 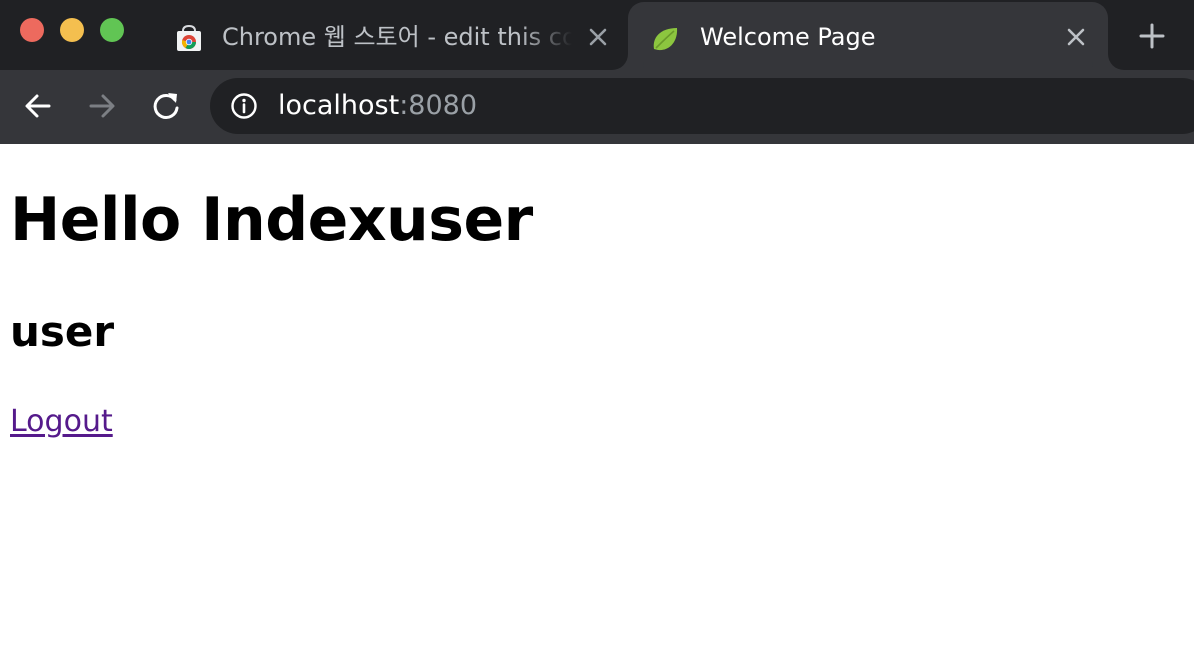 What do you see at coordinates (72, 30) in the screenshot?
I see `window-minimize-button` at bounding box center [72, 30].